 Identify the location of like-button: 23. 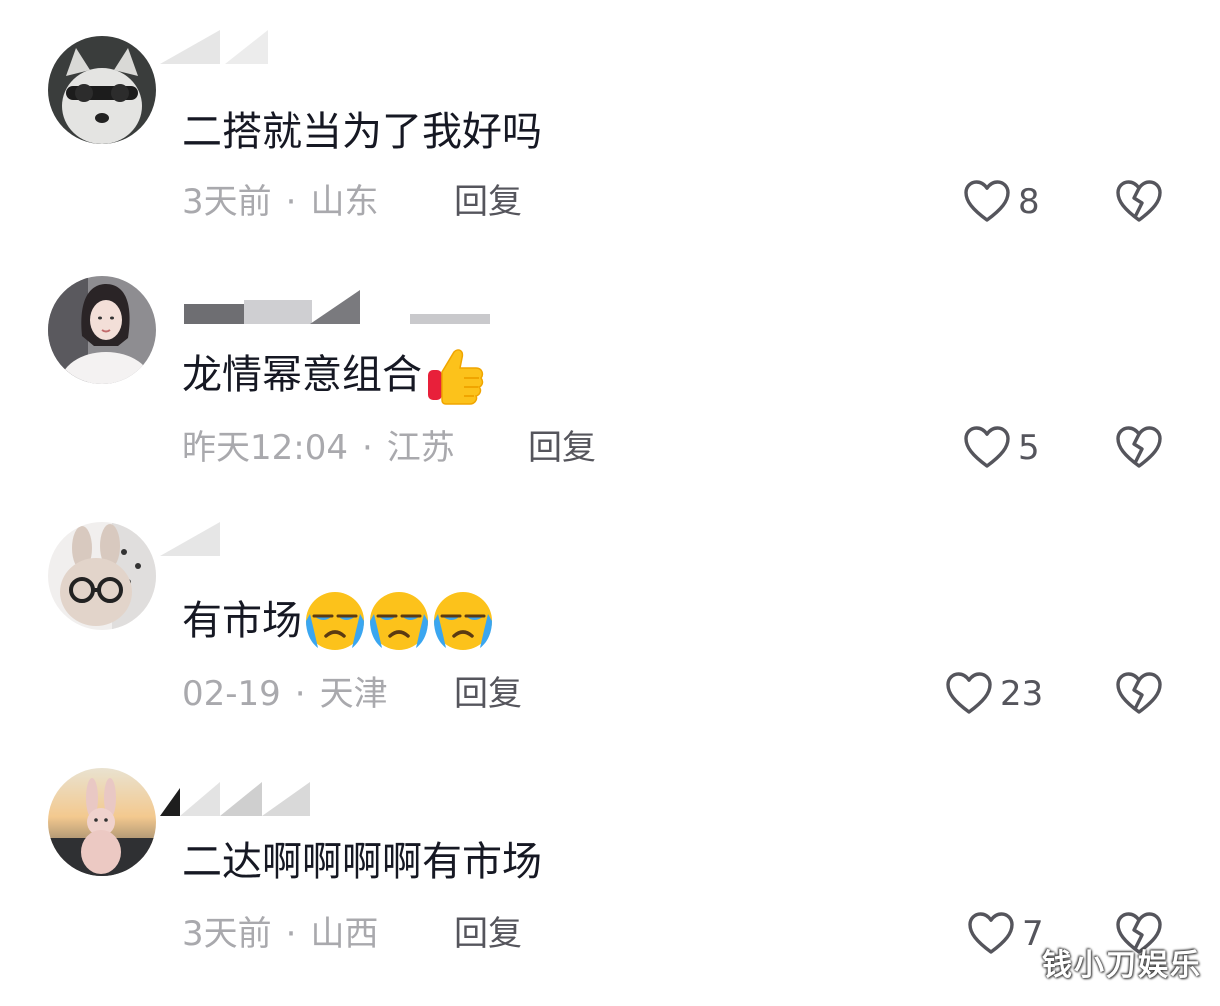
(993, 694).